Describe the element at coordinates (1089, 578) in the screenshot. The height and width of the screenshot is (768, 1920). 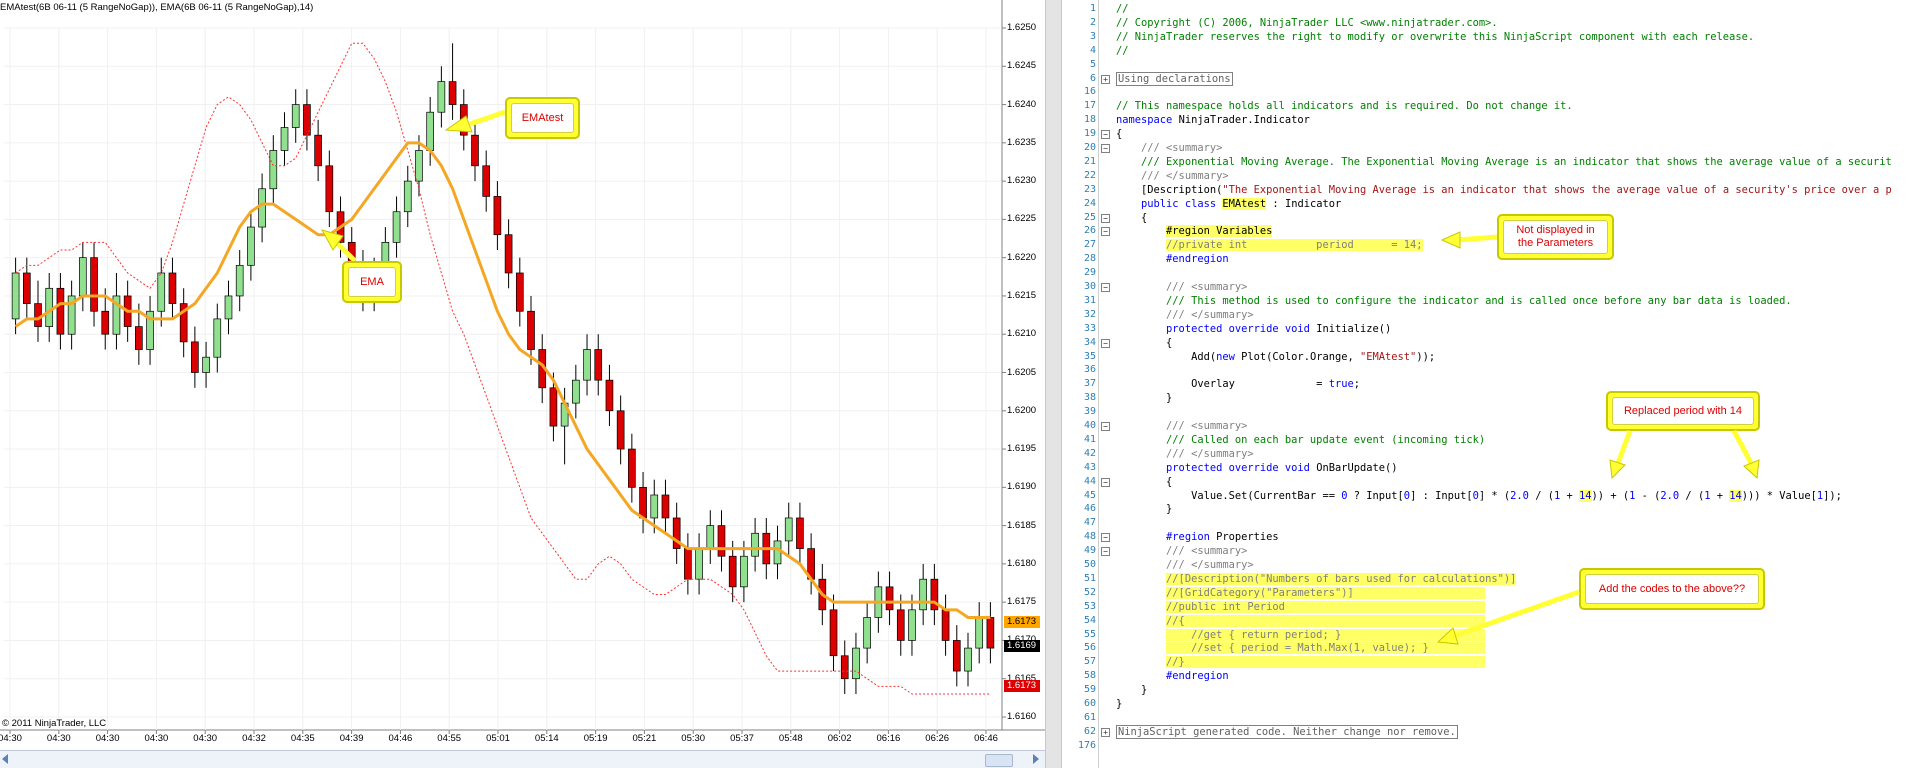
I see `line-number: 51` at that location.